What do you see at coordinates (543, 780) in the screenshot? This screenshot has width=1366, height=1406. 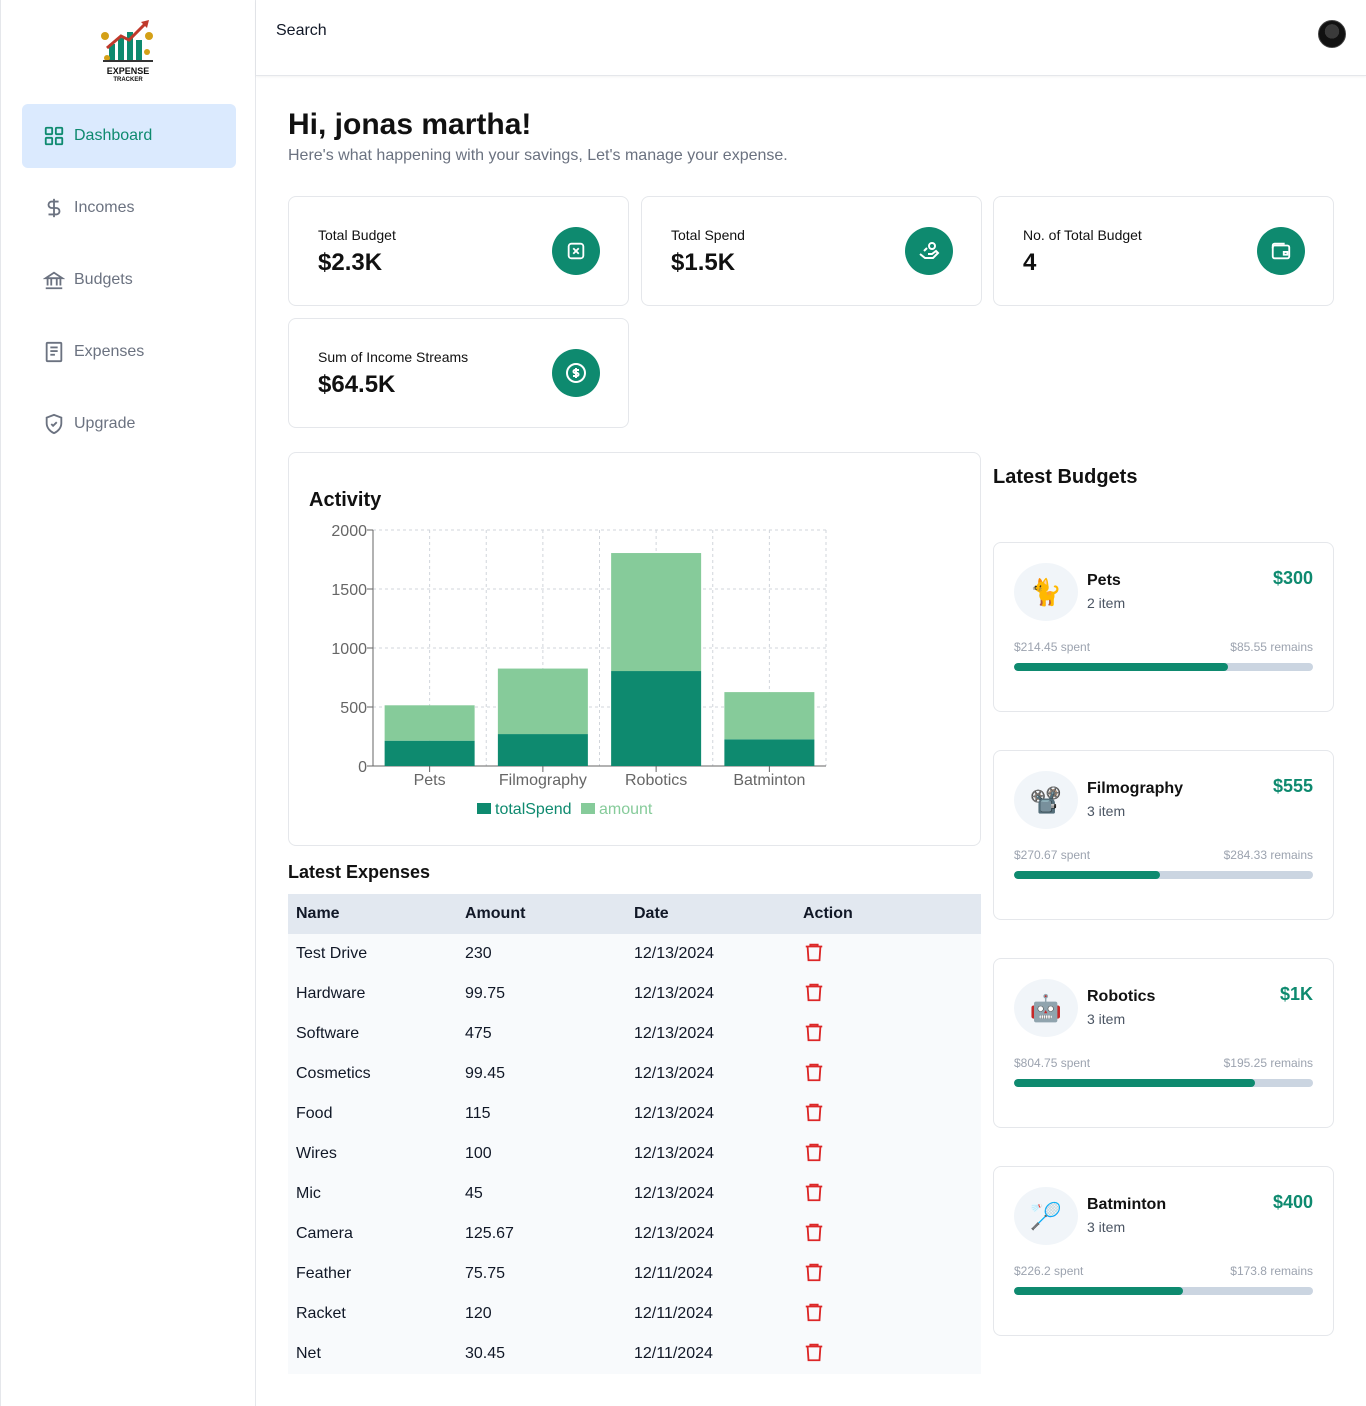 I see `x-tick-label: Filmography` at bounding box center [543, 780].